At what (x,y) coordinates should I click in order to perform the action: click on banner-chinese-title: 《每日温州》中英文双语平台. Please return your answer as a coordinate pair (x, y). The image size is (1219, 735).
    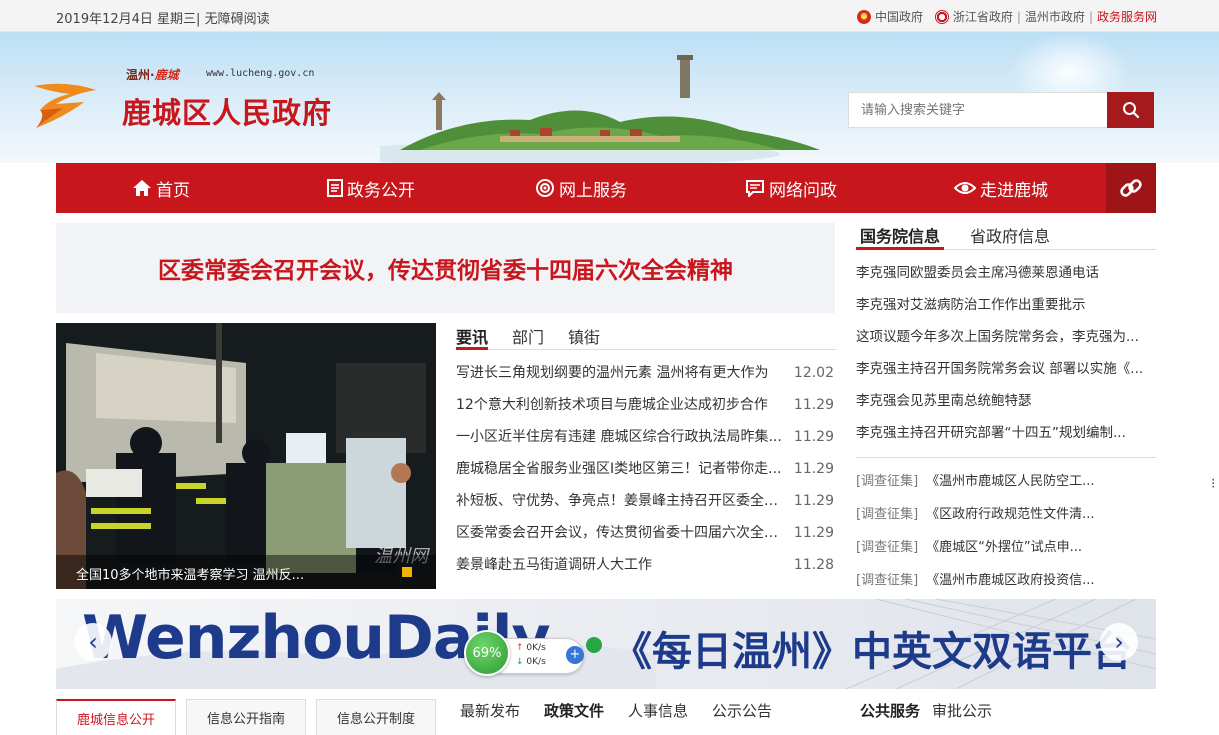
    Looking at the image, I should click on (872, 651).